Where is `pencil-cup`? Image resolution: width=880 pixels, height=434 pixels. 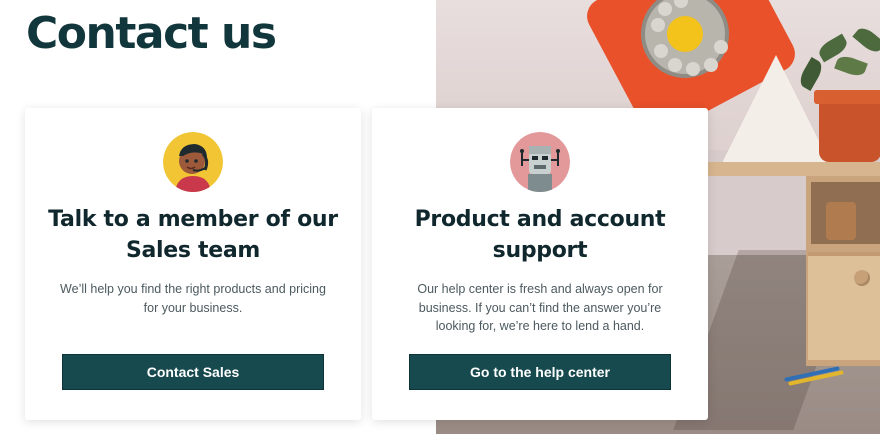
pencil-cup is located at coordinates (841, 221).